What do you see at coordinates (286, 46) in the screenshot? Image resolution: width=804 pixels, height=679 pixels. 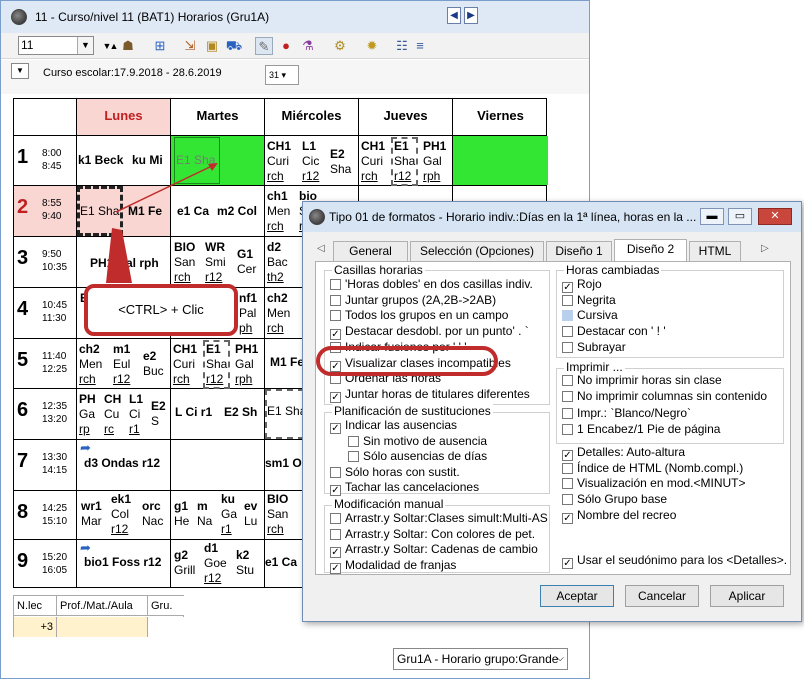 I see `pin-icon: ●` at bounding box center [286, 46].